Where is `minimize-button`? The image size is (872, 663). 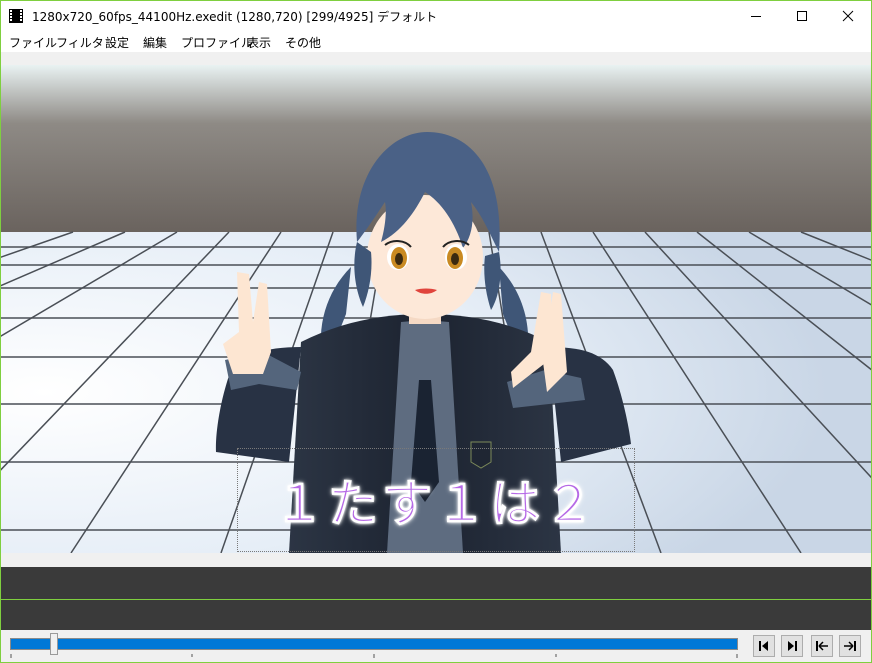 minimize-button is located at coordinates (756, 16).